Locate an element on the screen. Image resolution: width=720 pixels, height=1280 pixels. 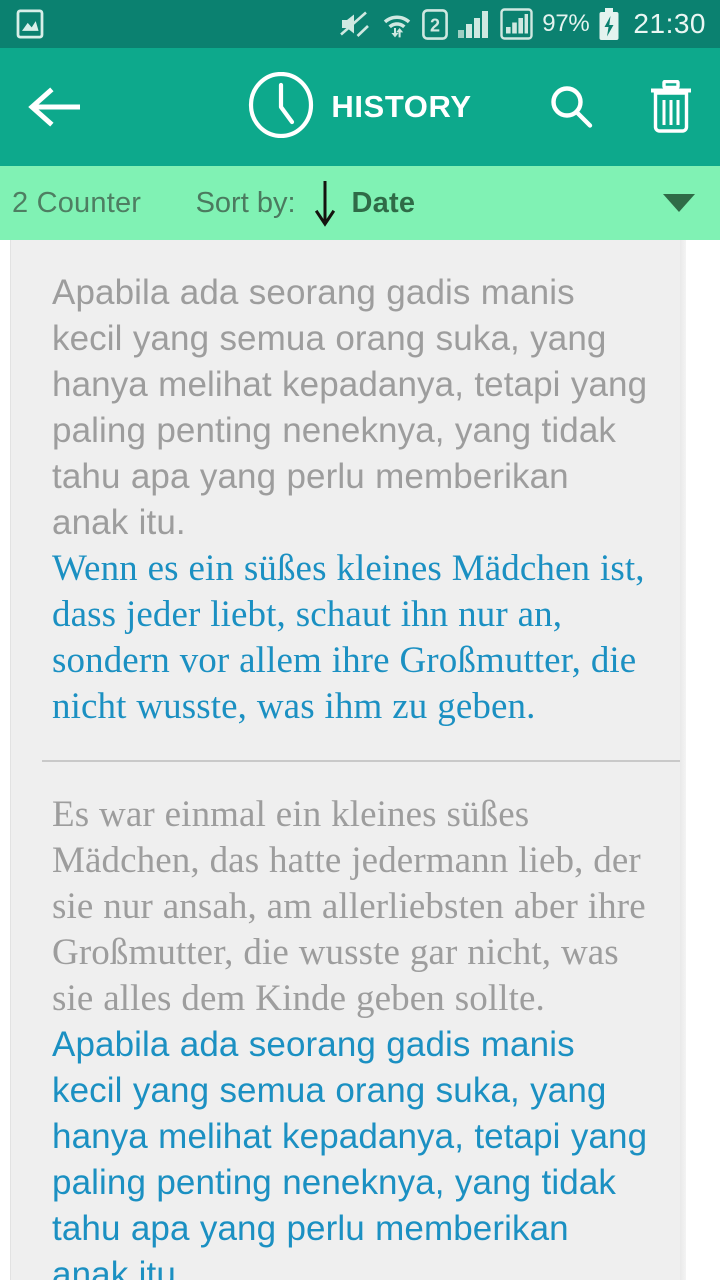
delete-button is located at coordinates (671, 107).